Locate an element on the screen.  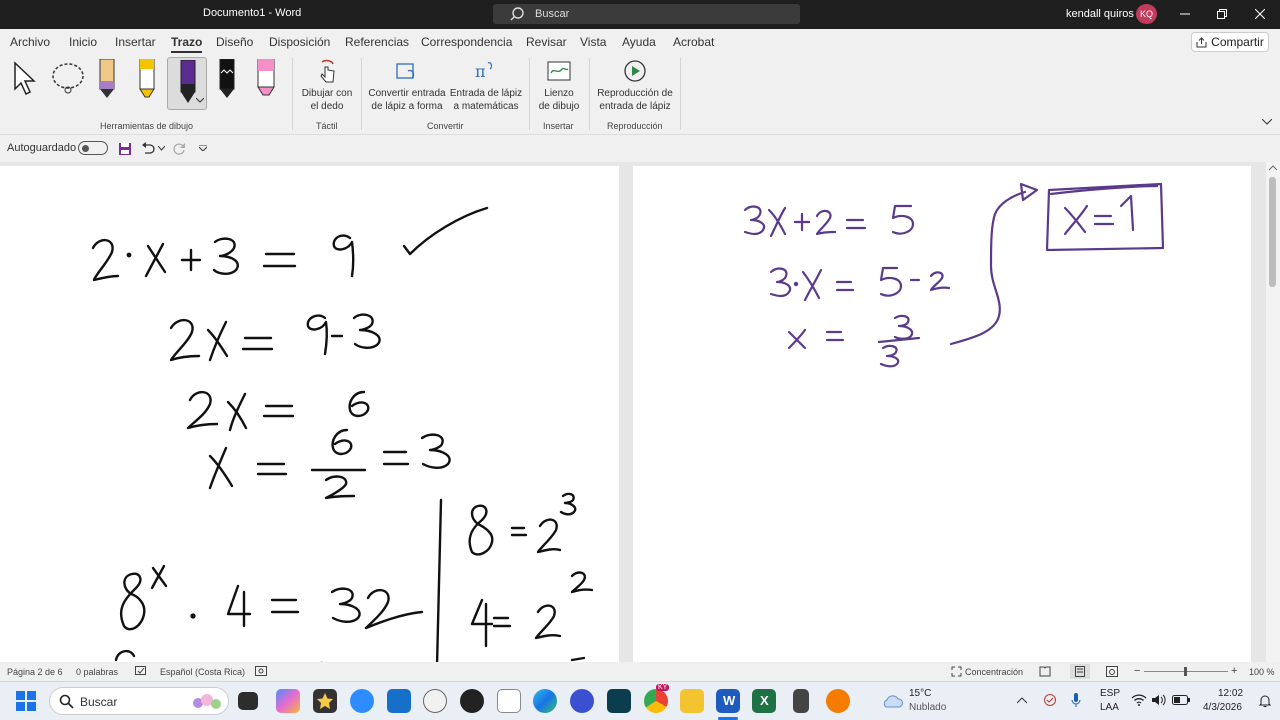
user-name: kendall quiros is located at coordinates (1100, 14).